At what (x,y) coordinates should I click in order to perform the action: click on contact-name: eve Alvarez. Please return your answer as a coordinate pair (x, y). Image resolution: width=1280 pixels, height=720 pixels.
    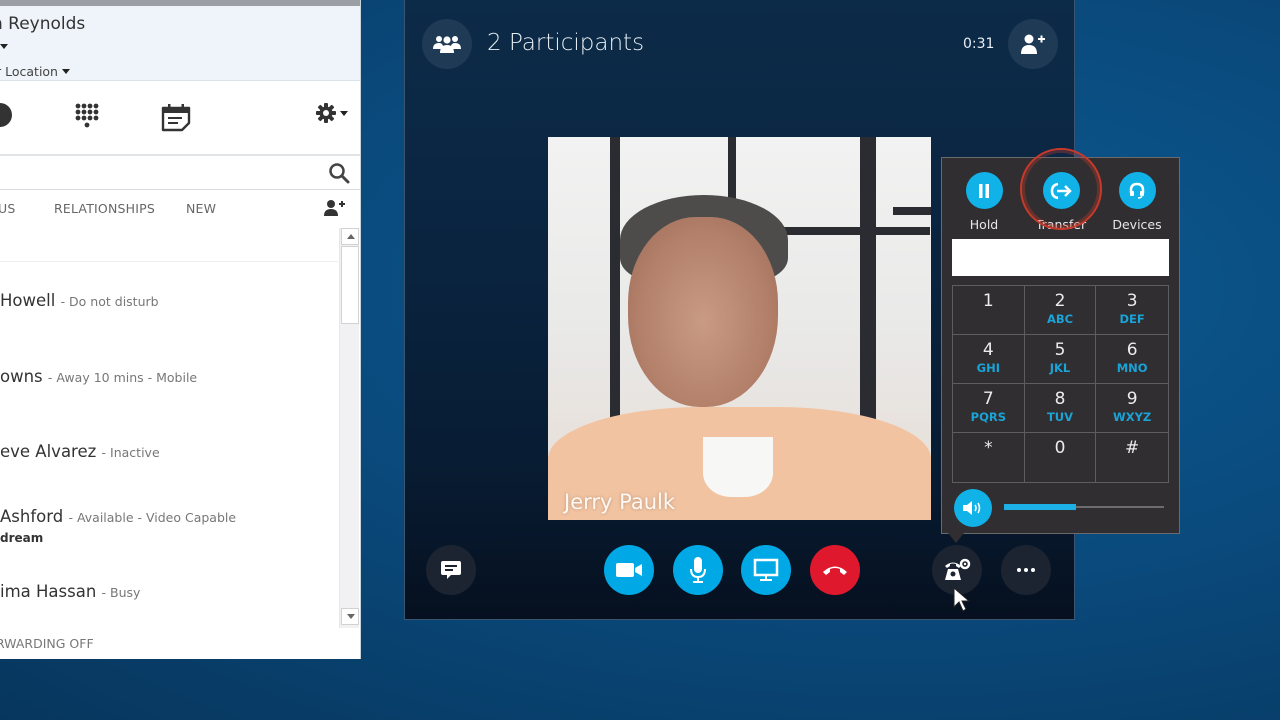
    Looking at the image, I should click on (48, 451).